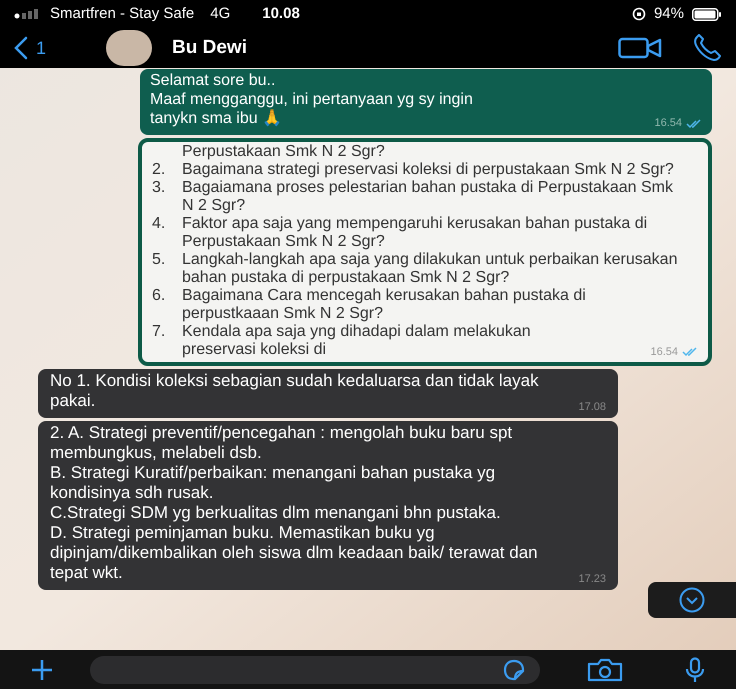  What do you see at coordinates (159, 170) in the screenshot?
I see `list-number: 2.` at bounding box center [159, 170].